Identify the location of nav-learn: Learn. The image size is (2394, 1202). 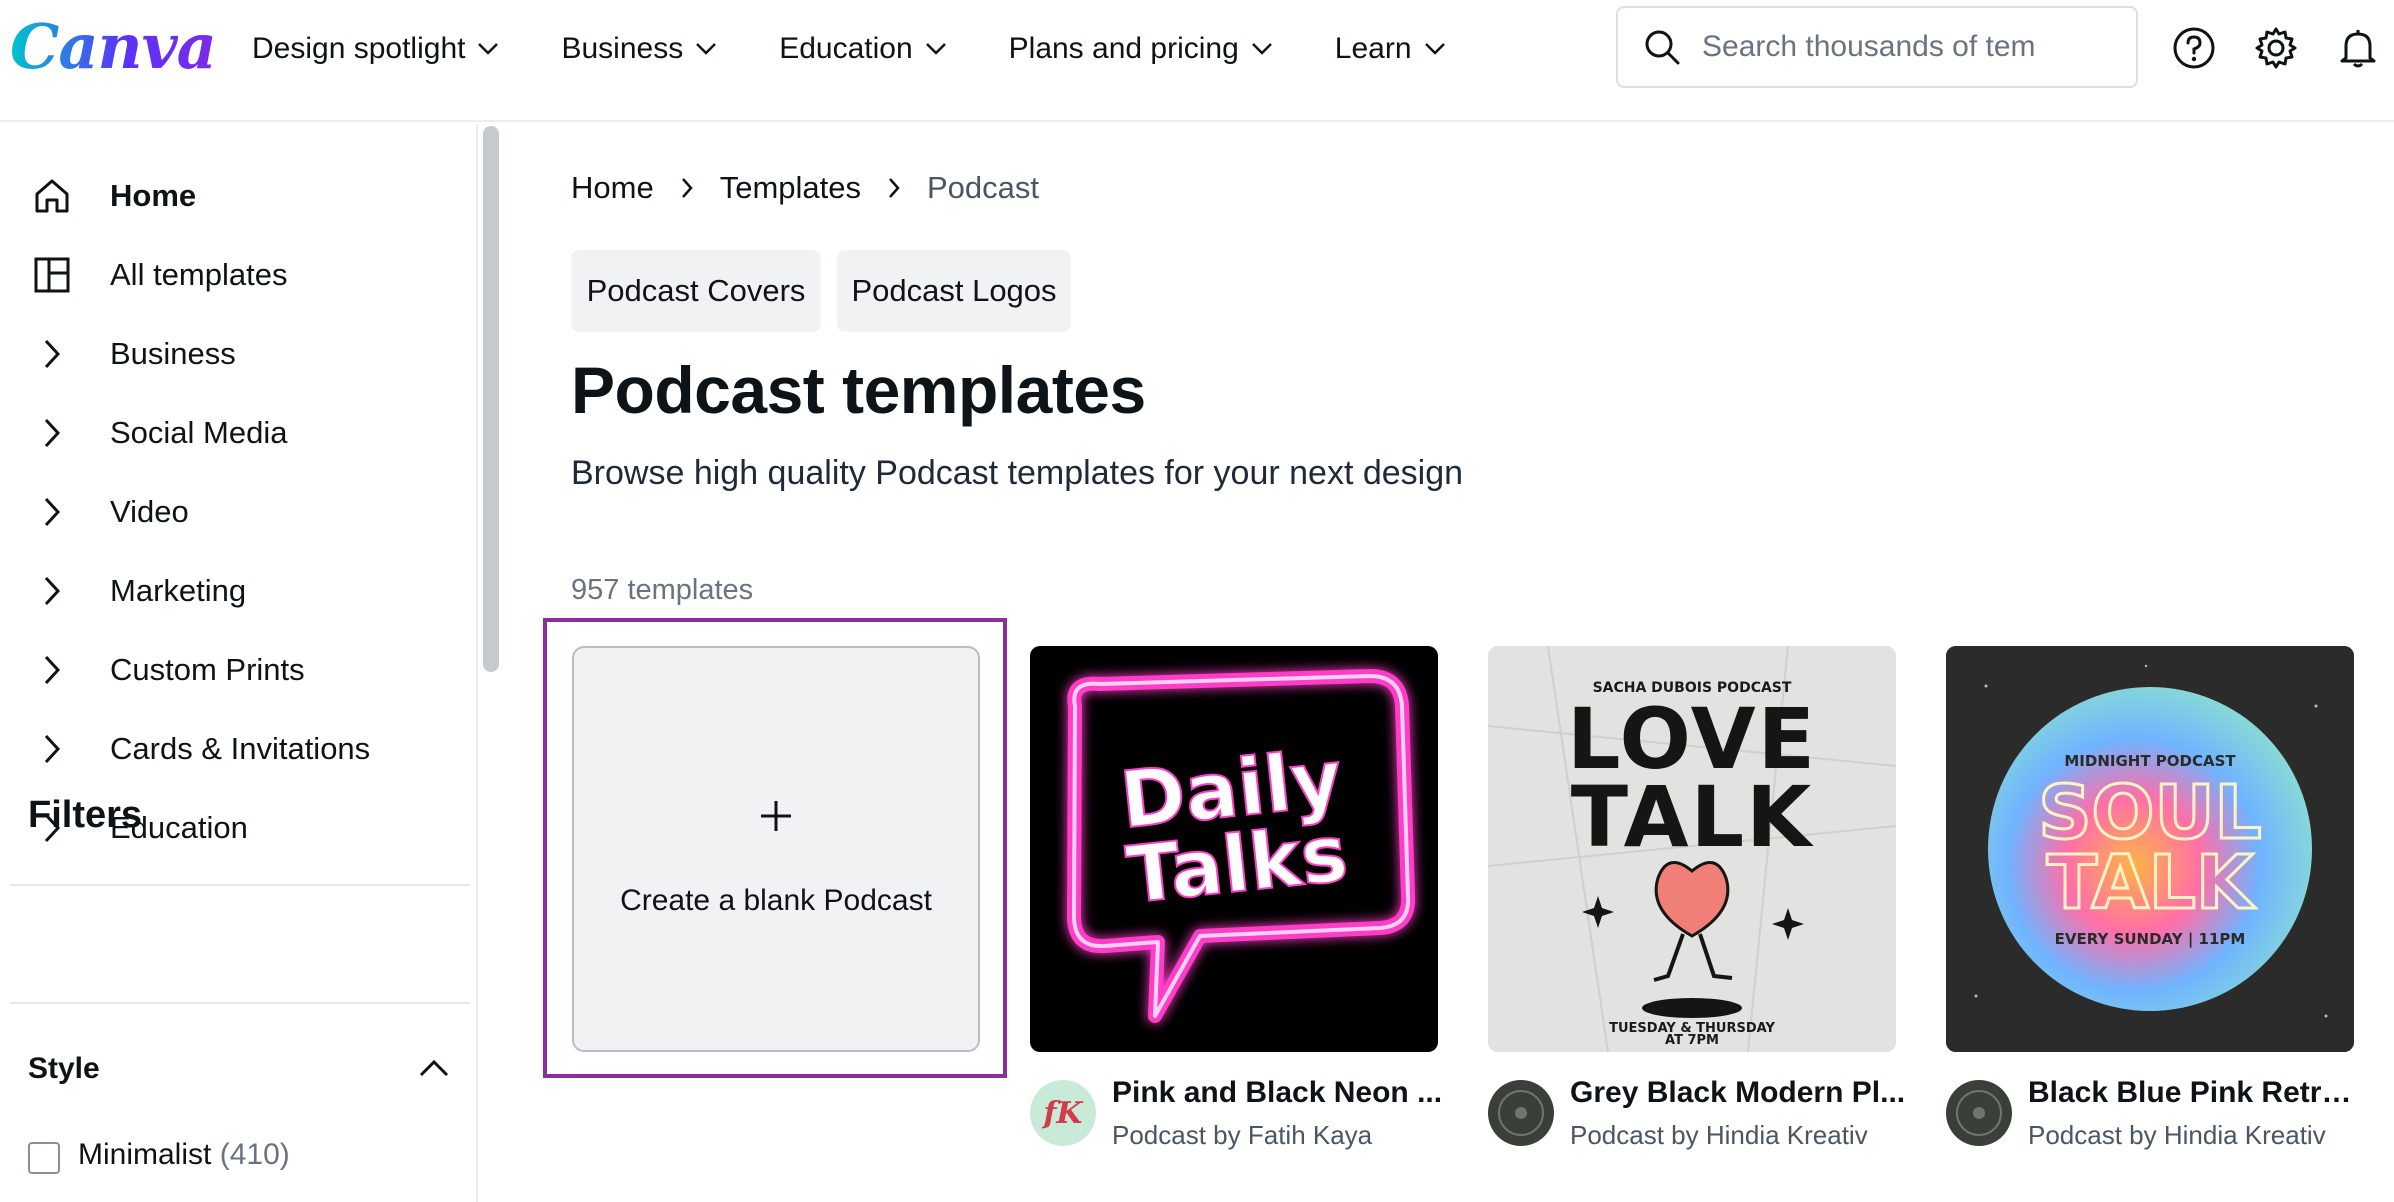
(1390, 49).